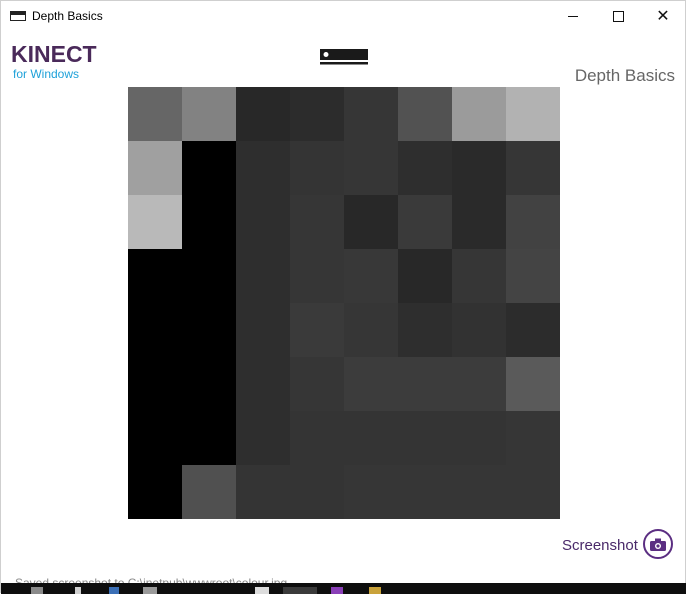  I want to click on screenshot-button, so click(658, 544).